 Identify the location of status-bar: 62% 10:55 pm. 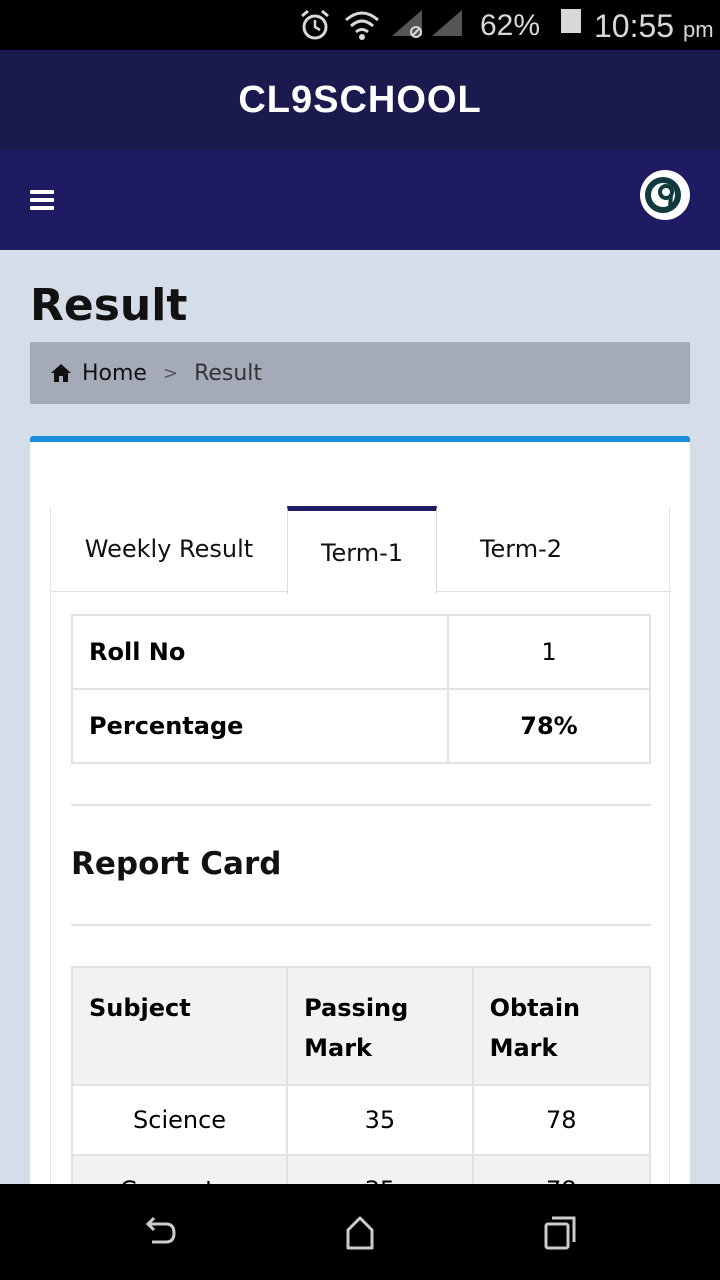
(360, 25).